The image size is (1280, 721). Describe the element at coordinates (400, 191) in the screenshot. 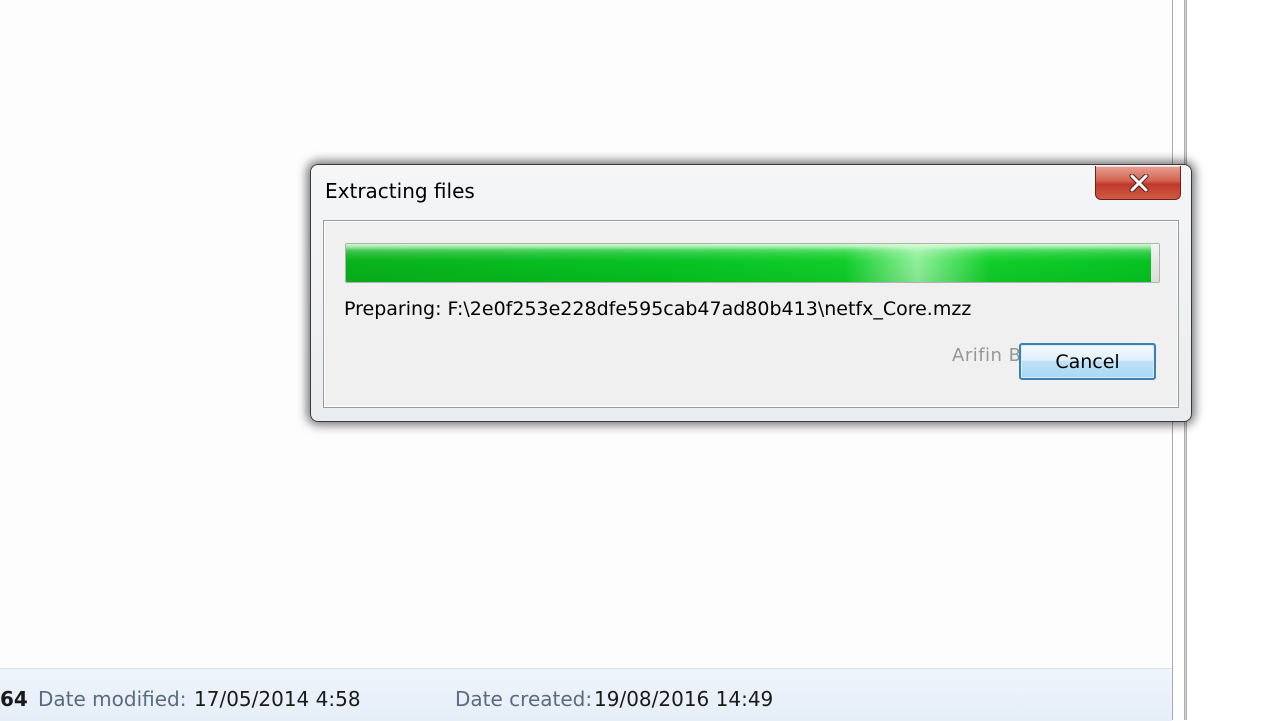

I see `dialog-title: Extracting files` at that location.